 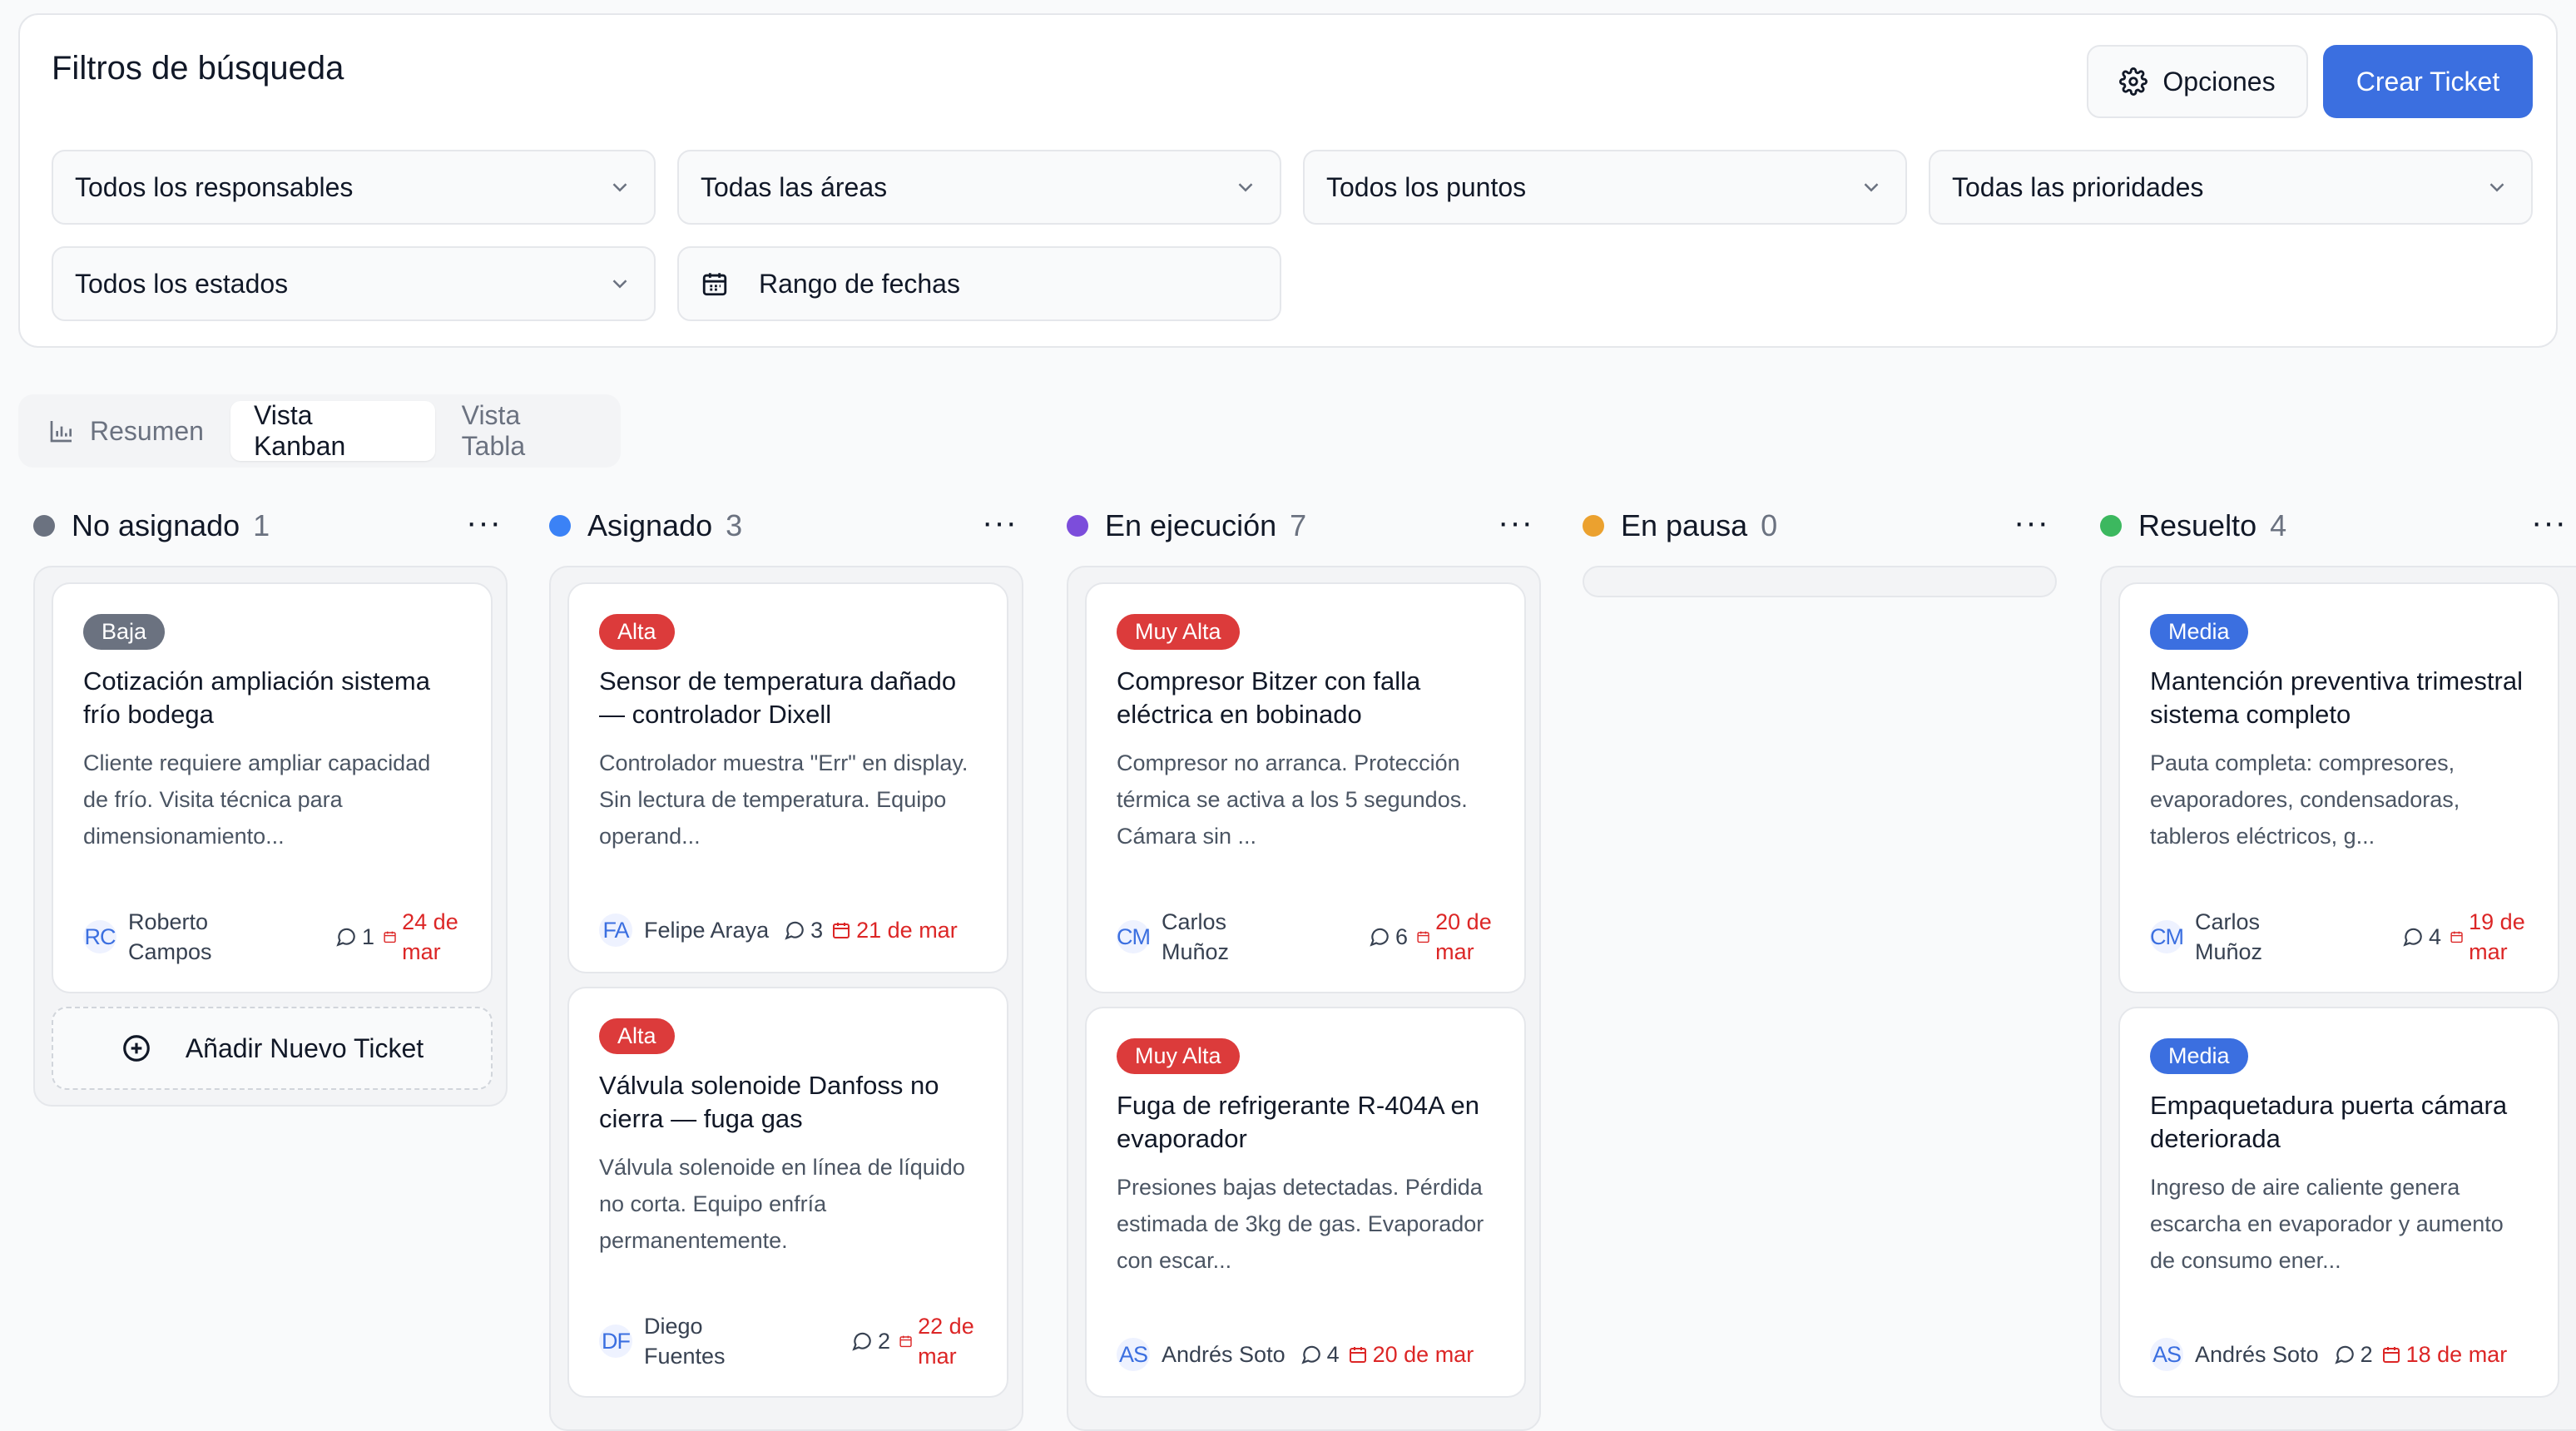 What do you see at coordinates (367, 936) in the screenshot?
I see `comments-number: 1` at bounding box center [367, 936].